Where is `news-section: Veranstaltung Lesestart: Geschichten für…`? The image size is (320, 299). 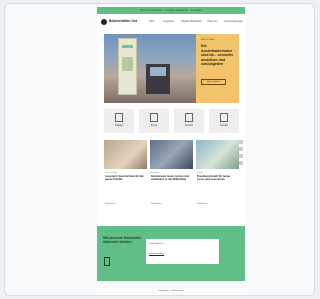
news-section: Veranstaltung Lesestart: Geschichten für… is located at coordinates (171, 177).